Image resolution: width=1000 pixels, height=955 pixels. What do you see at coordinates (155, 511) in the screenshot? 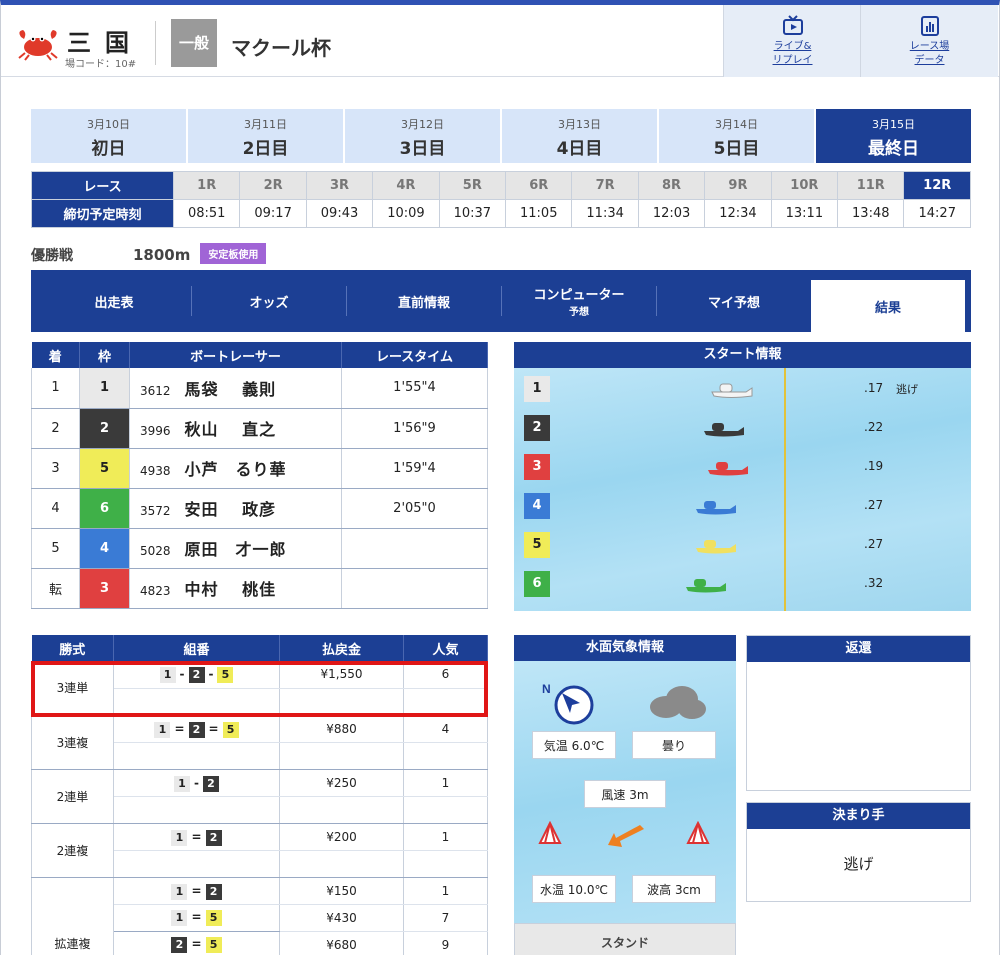
I see `racer-reg: 3572` at bounding box center [155, 511].